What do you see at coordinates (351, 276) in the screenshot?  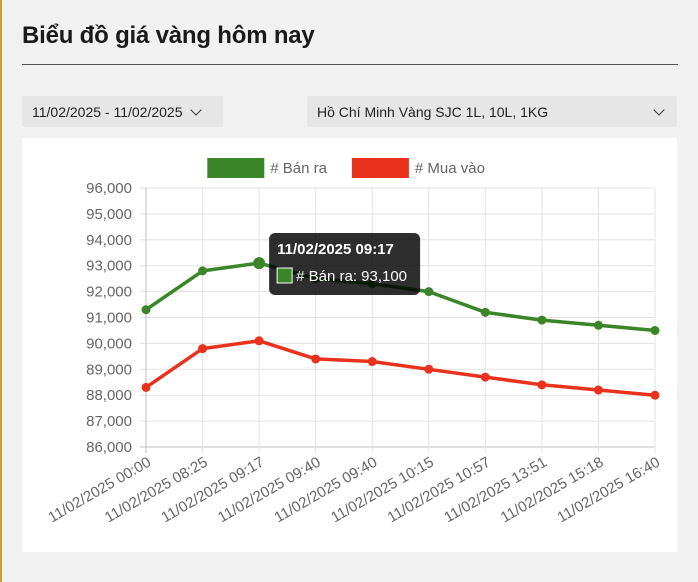 I see `tooltip-label: # Bán ra: 93,100` at bounding box center [351, 276].